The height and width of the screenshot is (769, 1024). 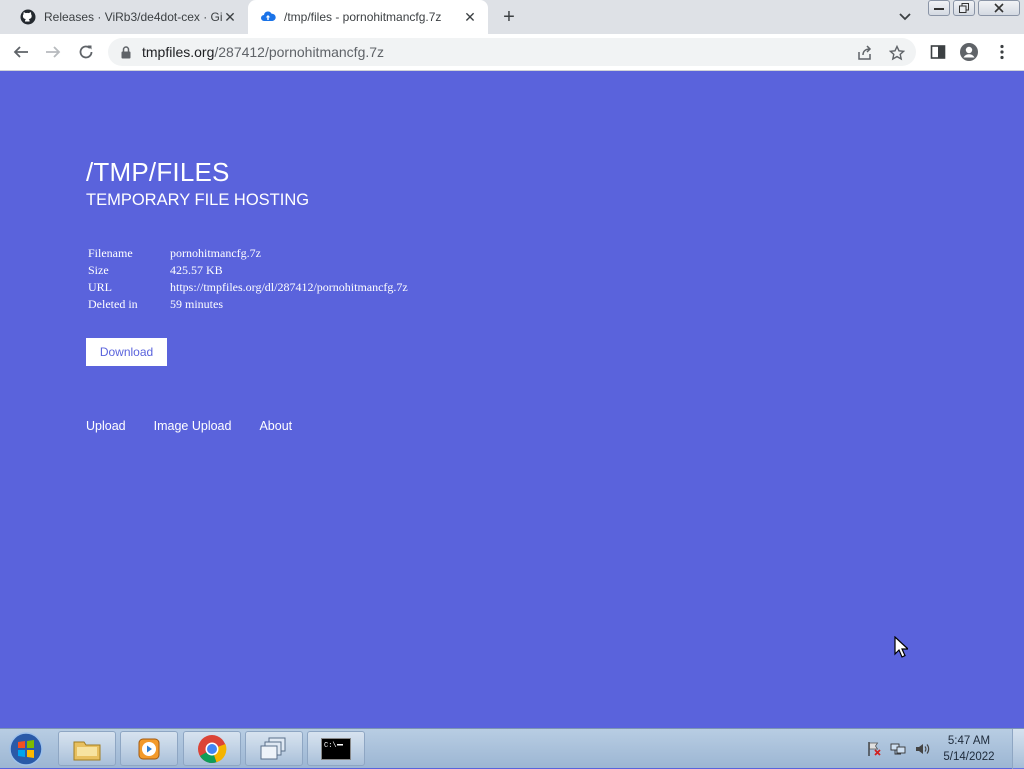 I want to click on close-window-button, so click(x=999, y=8).